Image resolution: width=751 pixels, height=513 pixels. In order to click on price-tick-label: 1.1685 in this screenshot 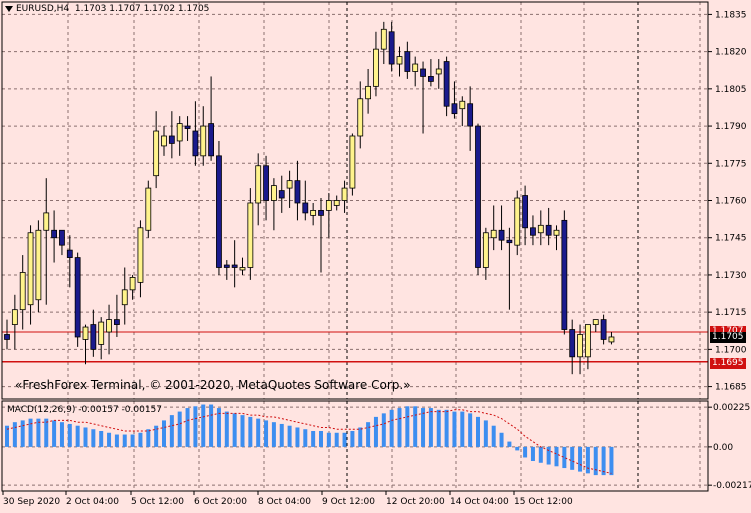, I will do `click(731, 388)`.